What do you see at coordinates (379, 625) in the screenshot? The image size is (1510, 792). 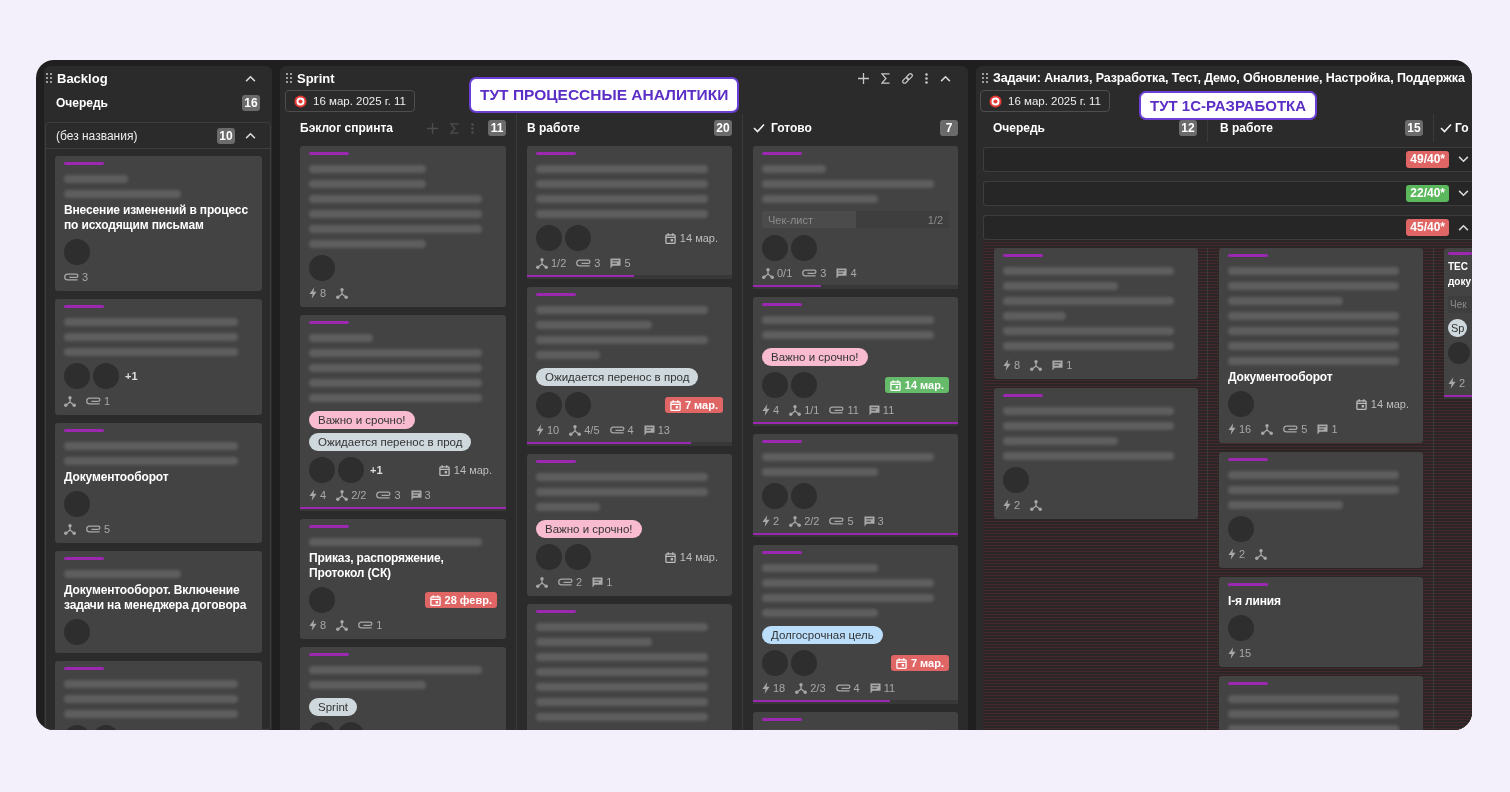 I see `stat-count: 1` at bounding box center [379, 625].